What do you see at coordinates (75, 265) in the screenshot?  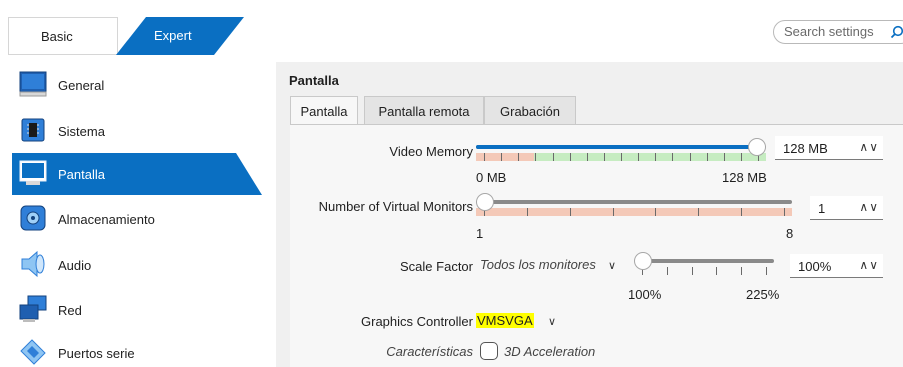 I see `sidebar-item-label: Audio` at bounding box center [75, 265].